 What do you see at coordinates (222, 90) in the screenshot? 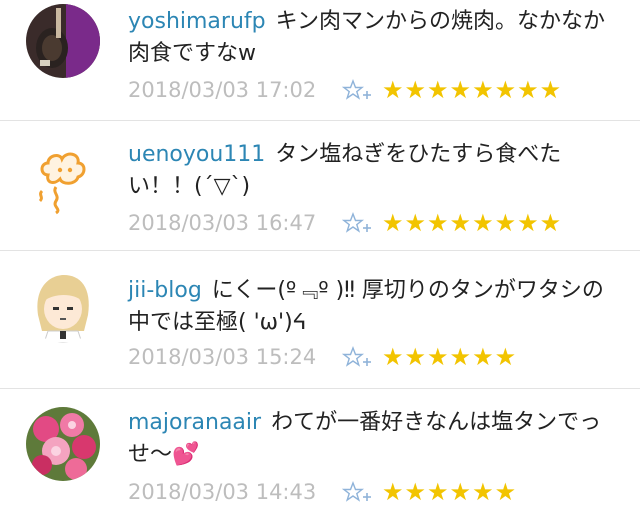
I see `comment-timestamp: 2018/03/03 17:02` at bounding box center [222, 90].